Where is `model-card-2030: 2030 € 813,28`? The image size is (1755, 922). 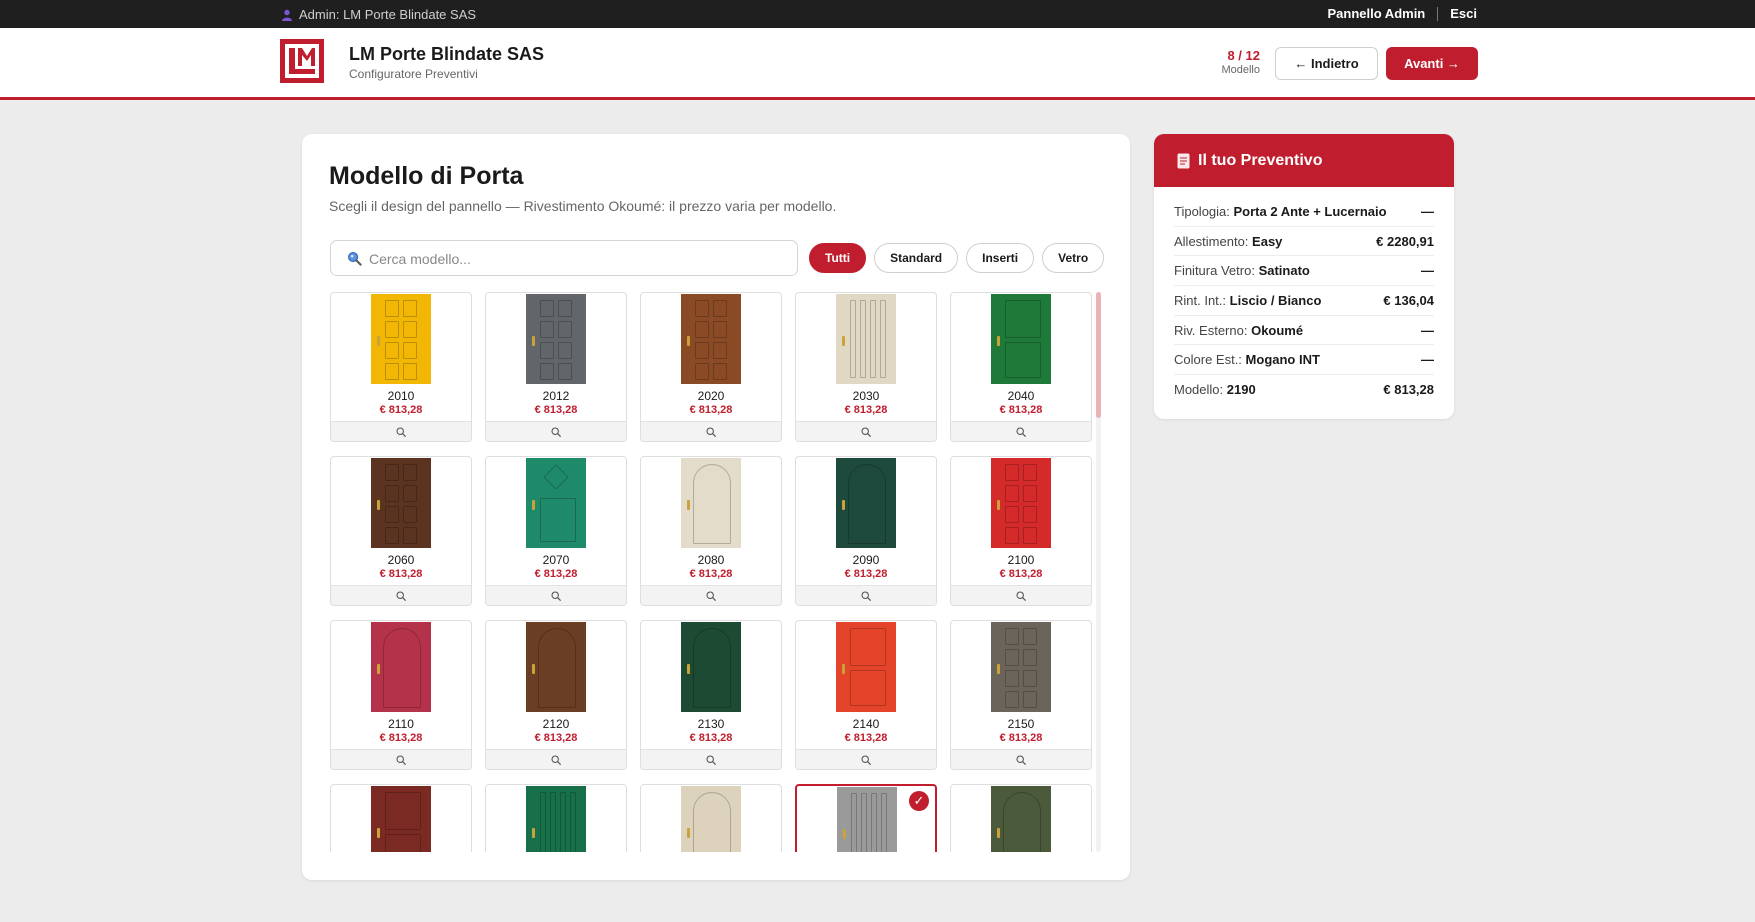
model-card-2030: 2030 € 813,28 is located at coordinates (866, 367).